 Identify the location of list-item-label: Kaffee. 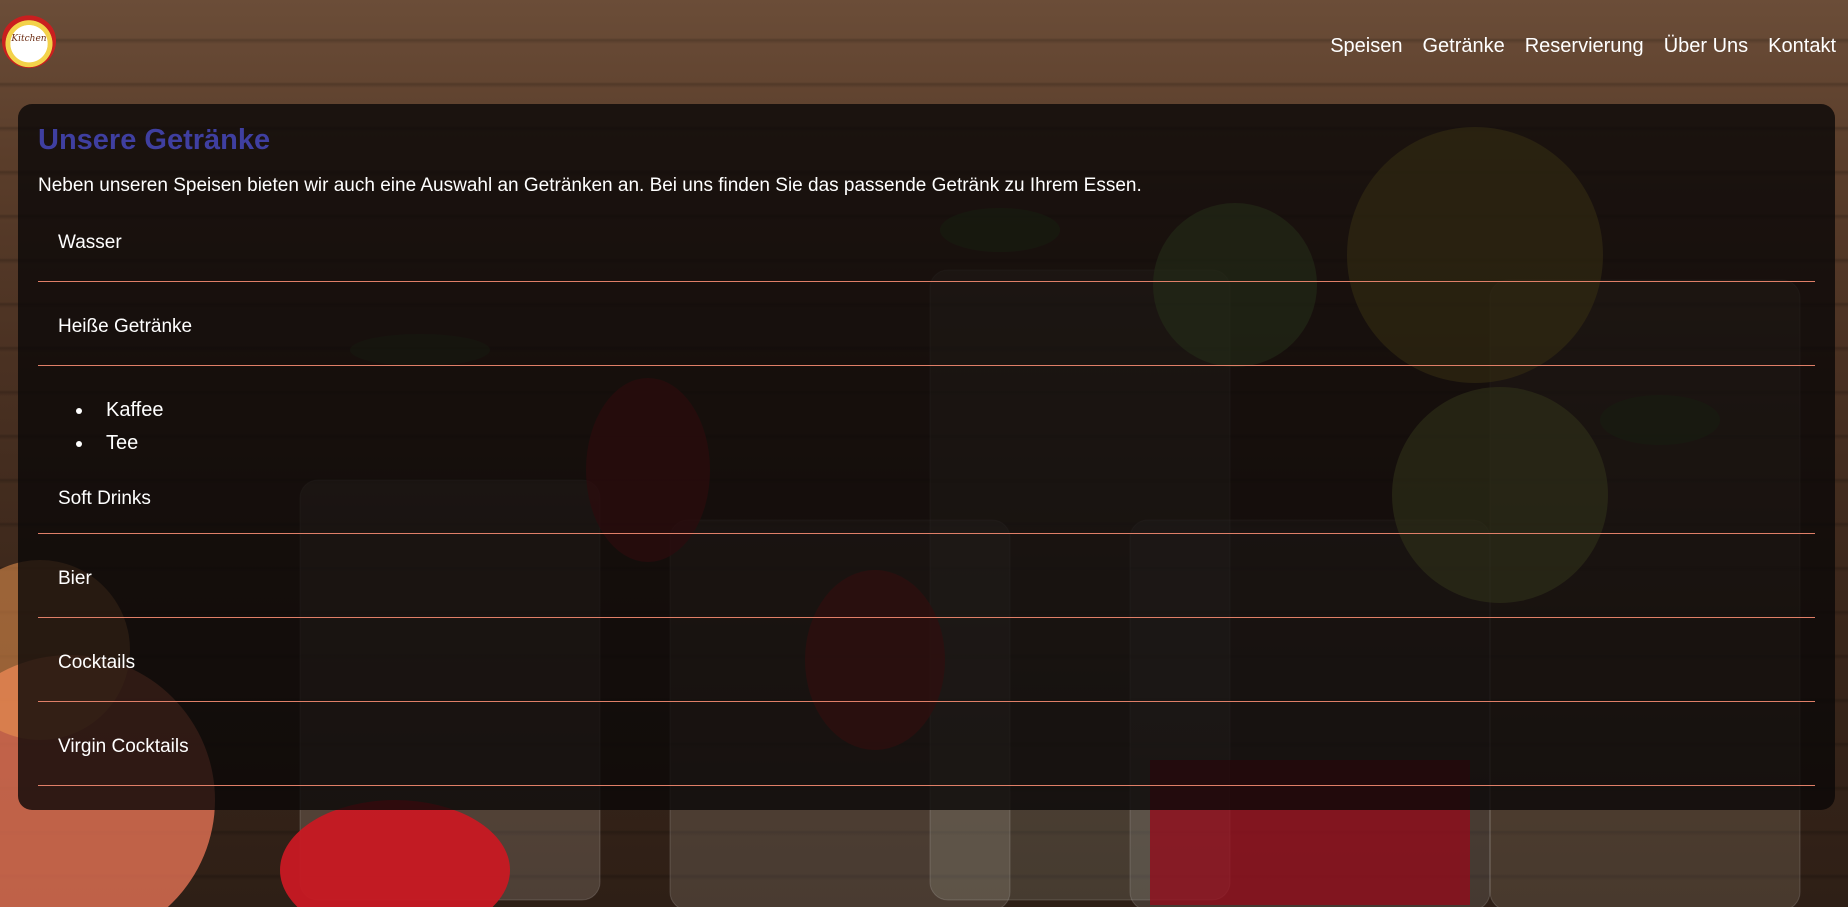
(135, 410).